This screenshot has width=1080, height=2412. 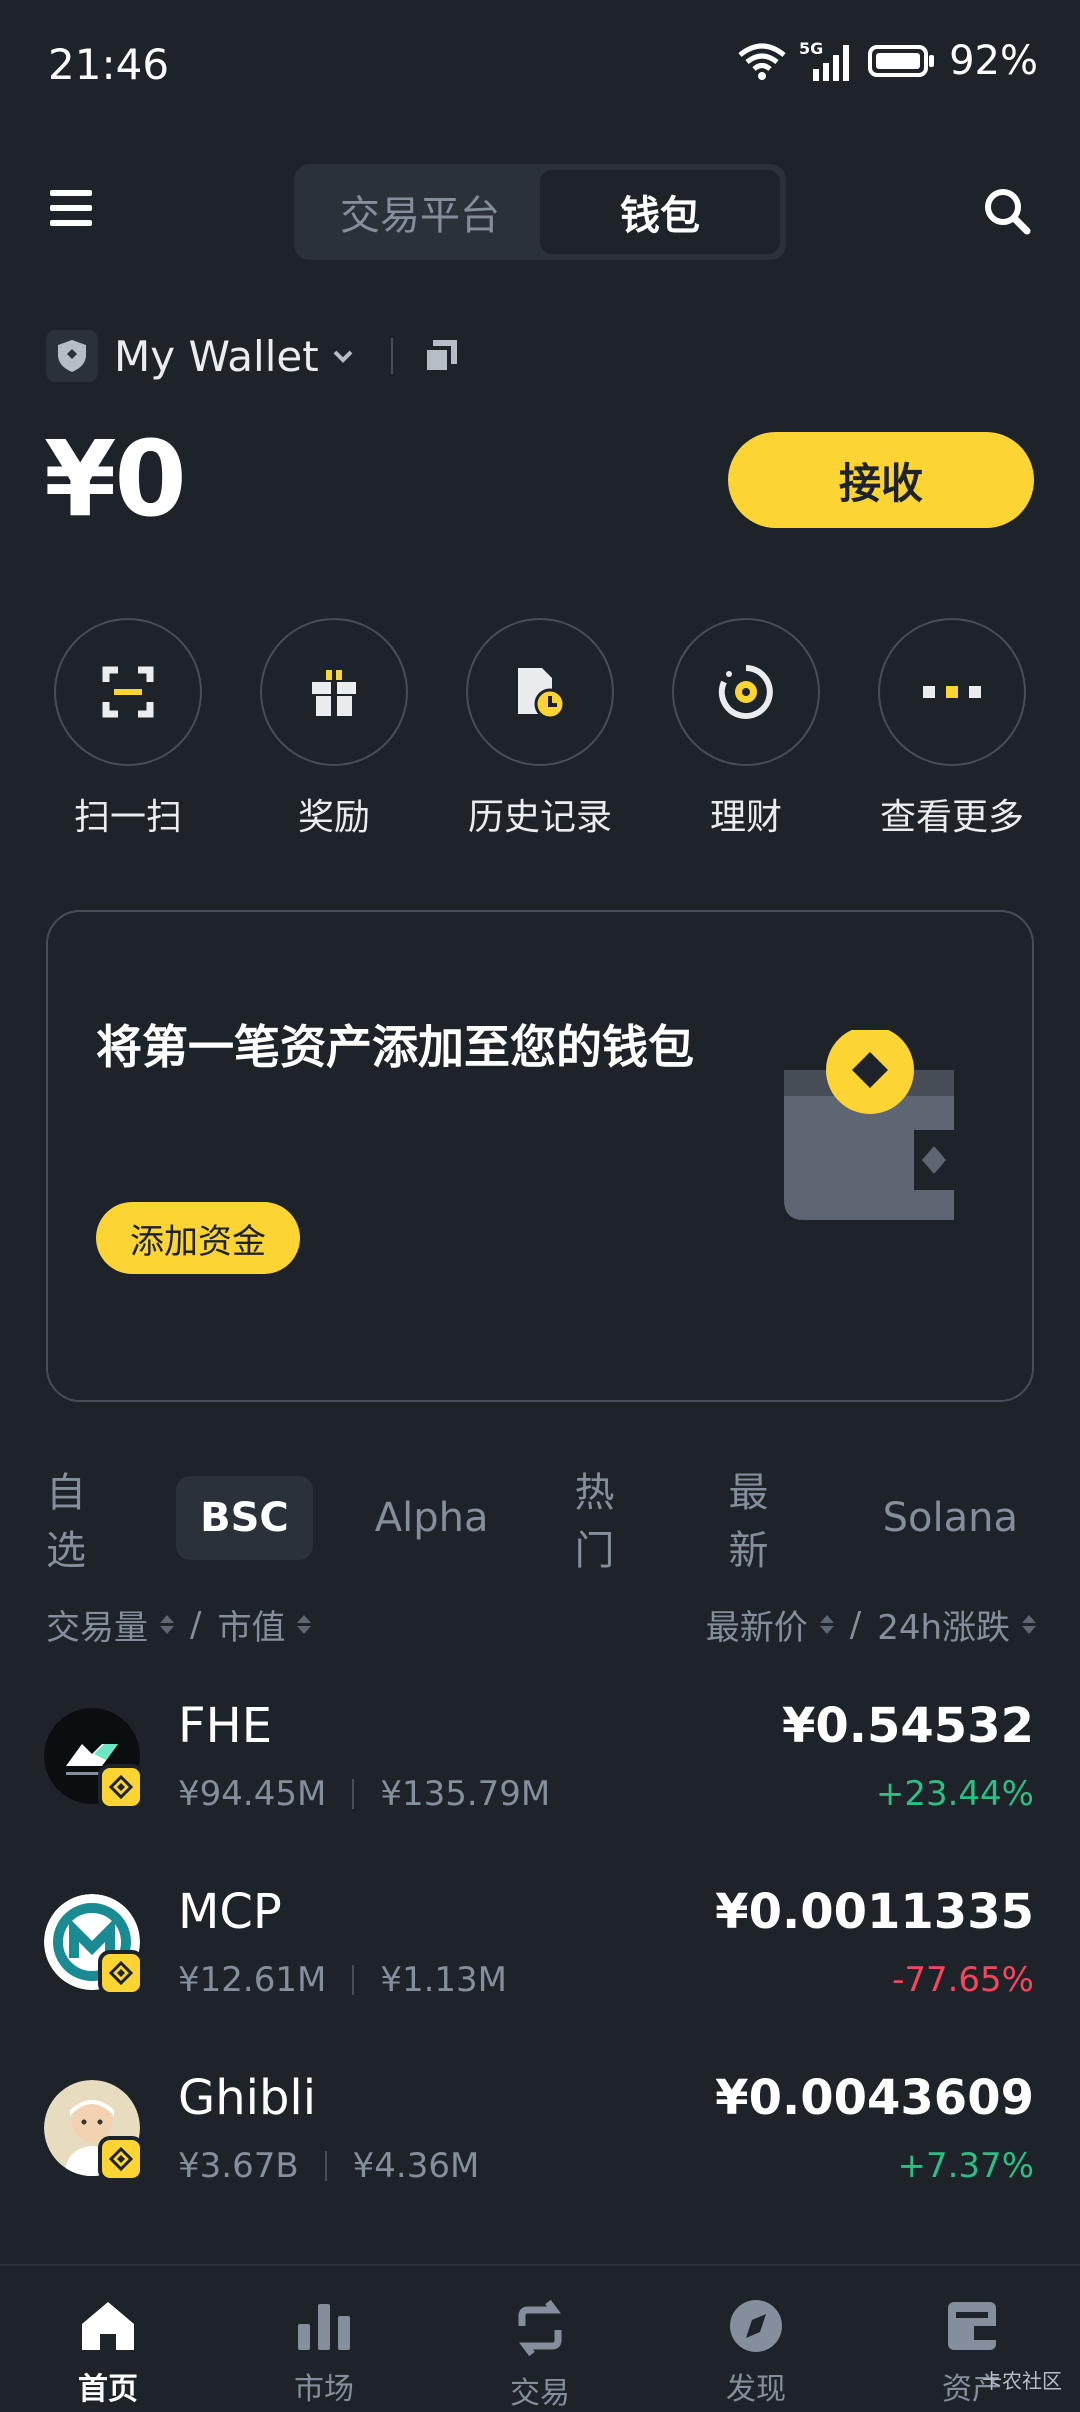 What do you see at coordinates (97, 1624) in the screenshot?
I see `sort-volume: 交易量` at bounding box center [97, 1624].